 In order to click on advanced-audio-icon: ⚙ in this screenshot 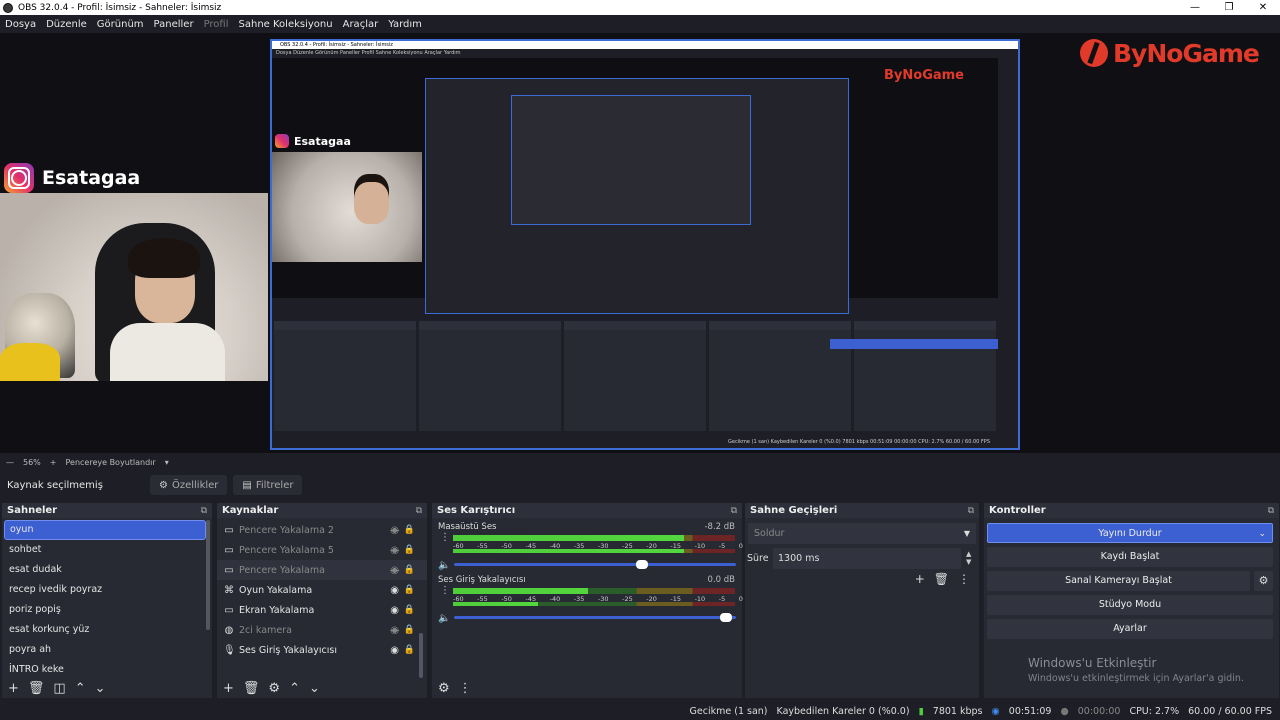, I will do `click(444, 688)`.